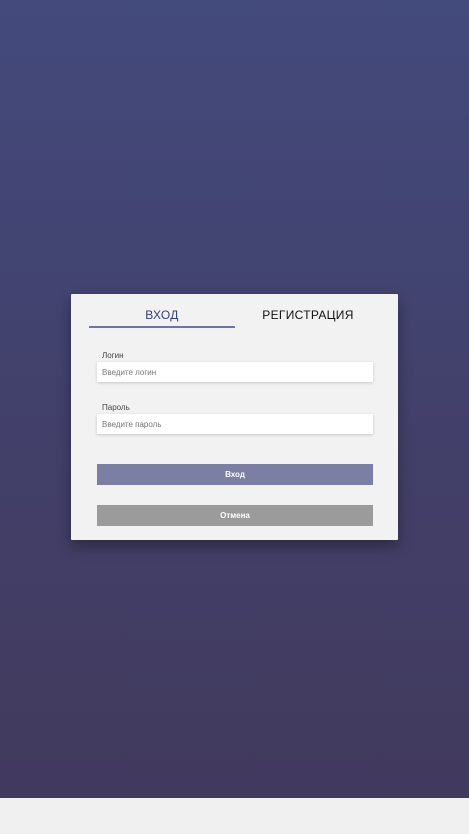  Describe the element at coordinates (113, 355) in the screenshot. I see `login-label: Логин` at that location.